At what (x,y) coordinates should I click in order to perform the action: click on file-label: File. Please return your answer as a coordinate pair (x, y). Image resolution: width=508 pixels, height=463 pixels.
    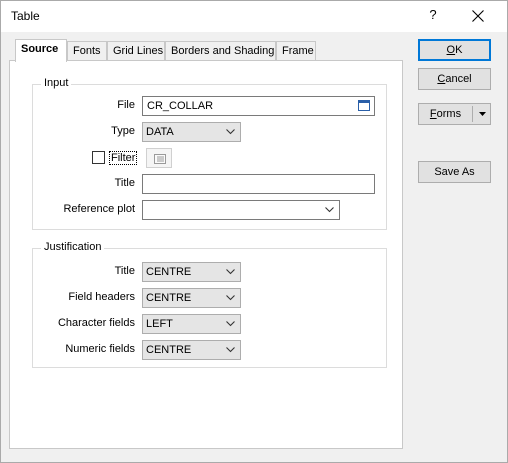
    Looking at the image, I should click on (126, 105).